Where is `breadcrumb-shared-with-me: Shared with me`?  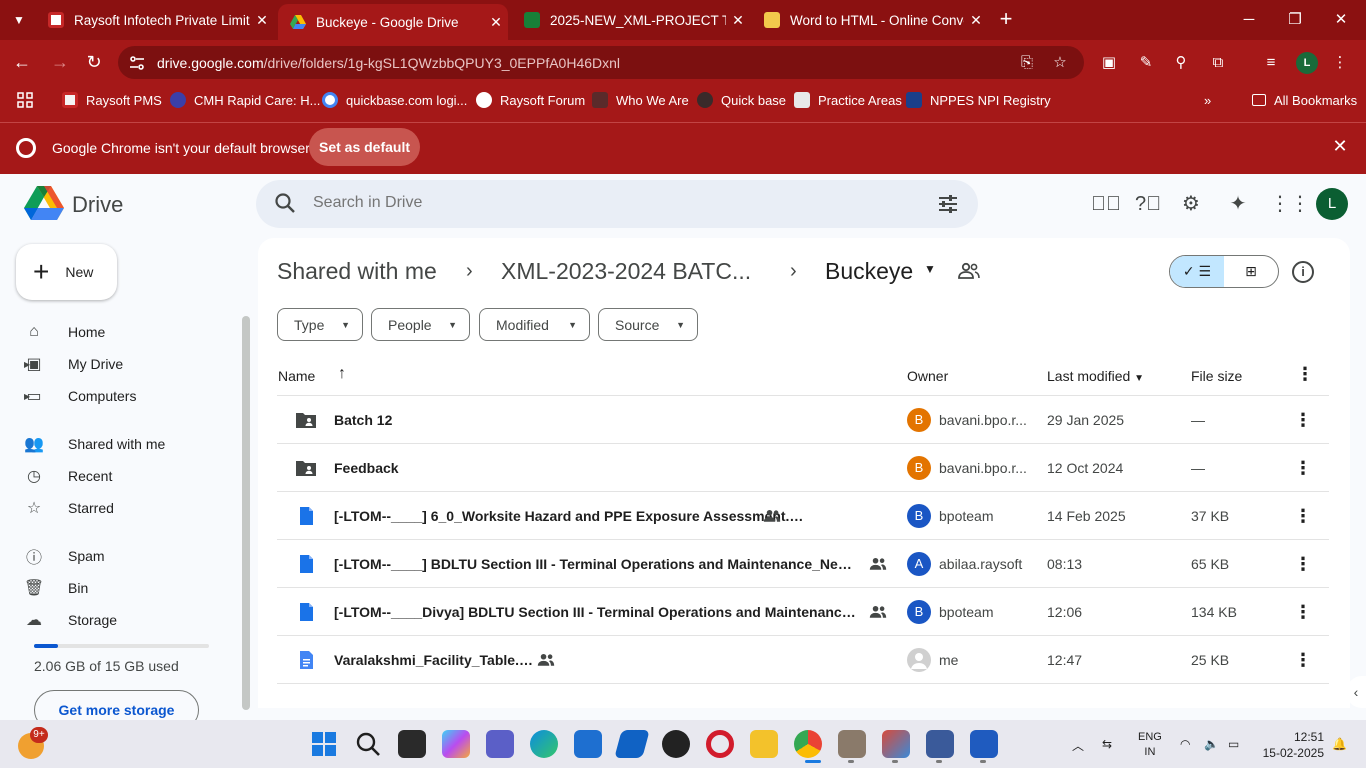
breadcrumb-shared-with-me: Shared with me is located at coordinates (357, 271).